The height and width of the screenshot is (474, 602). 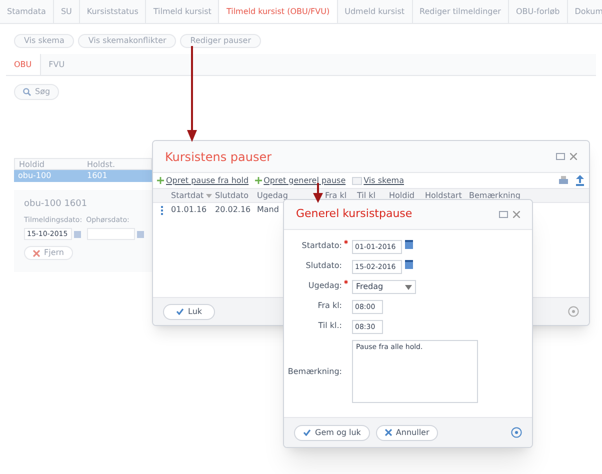 I want to click on date-field, so click(x=111, y=234).